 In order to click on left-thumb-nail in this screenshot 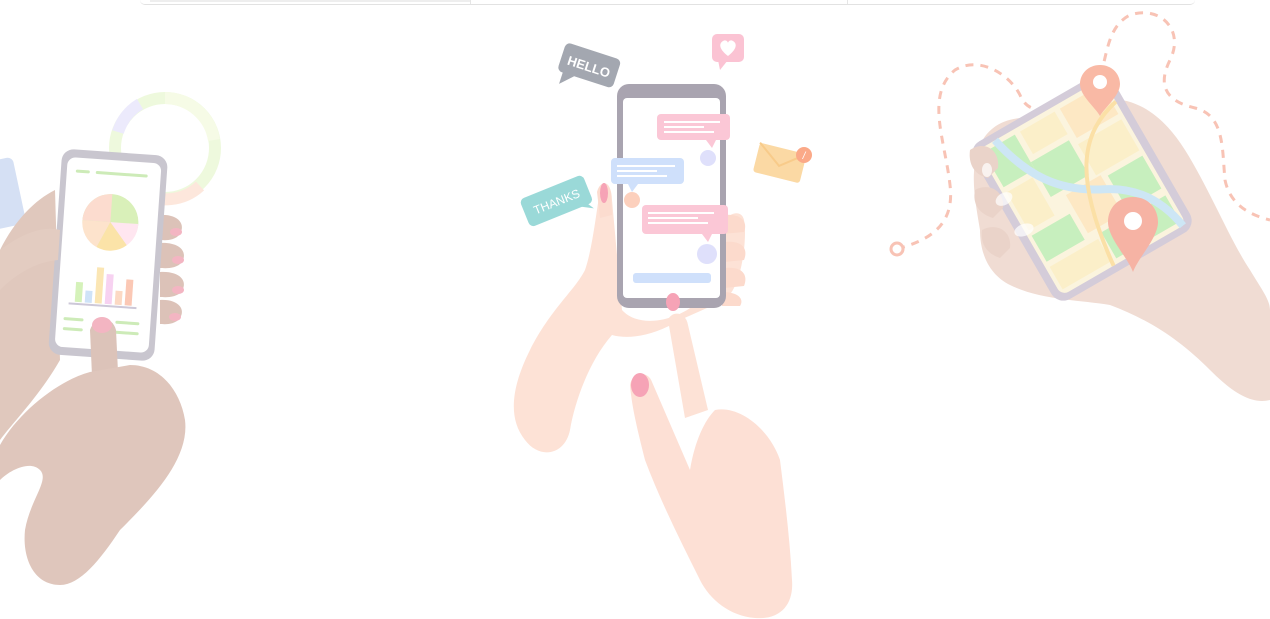, I will do `click(102, 325)`.